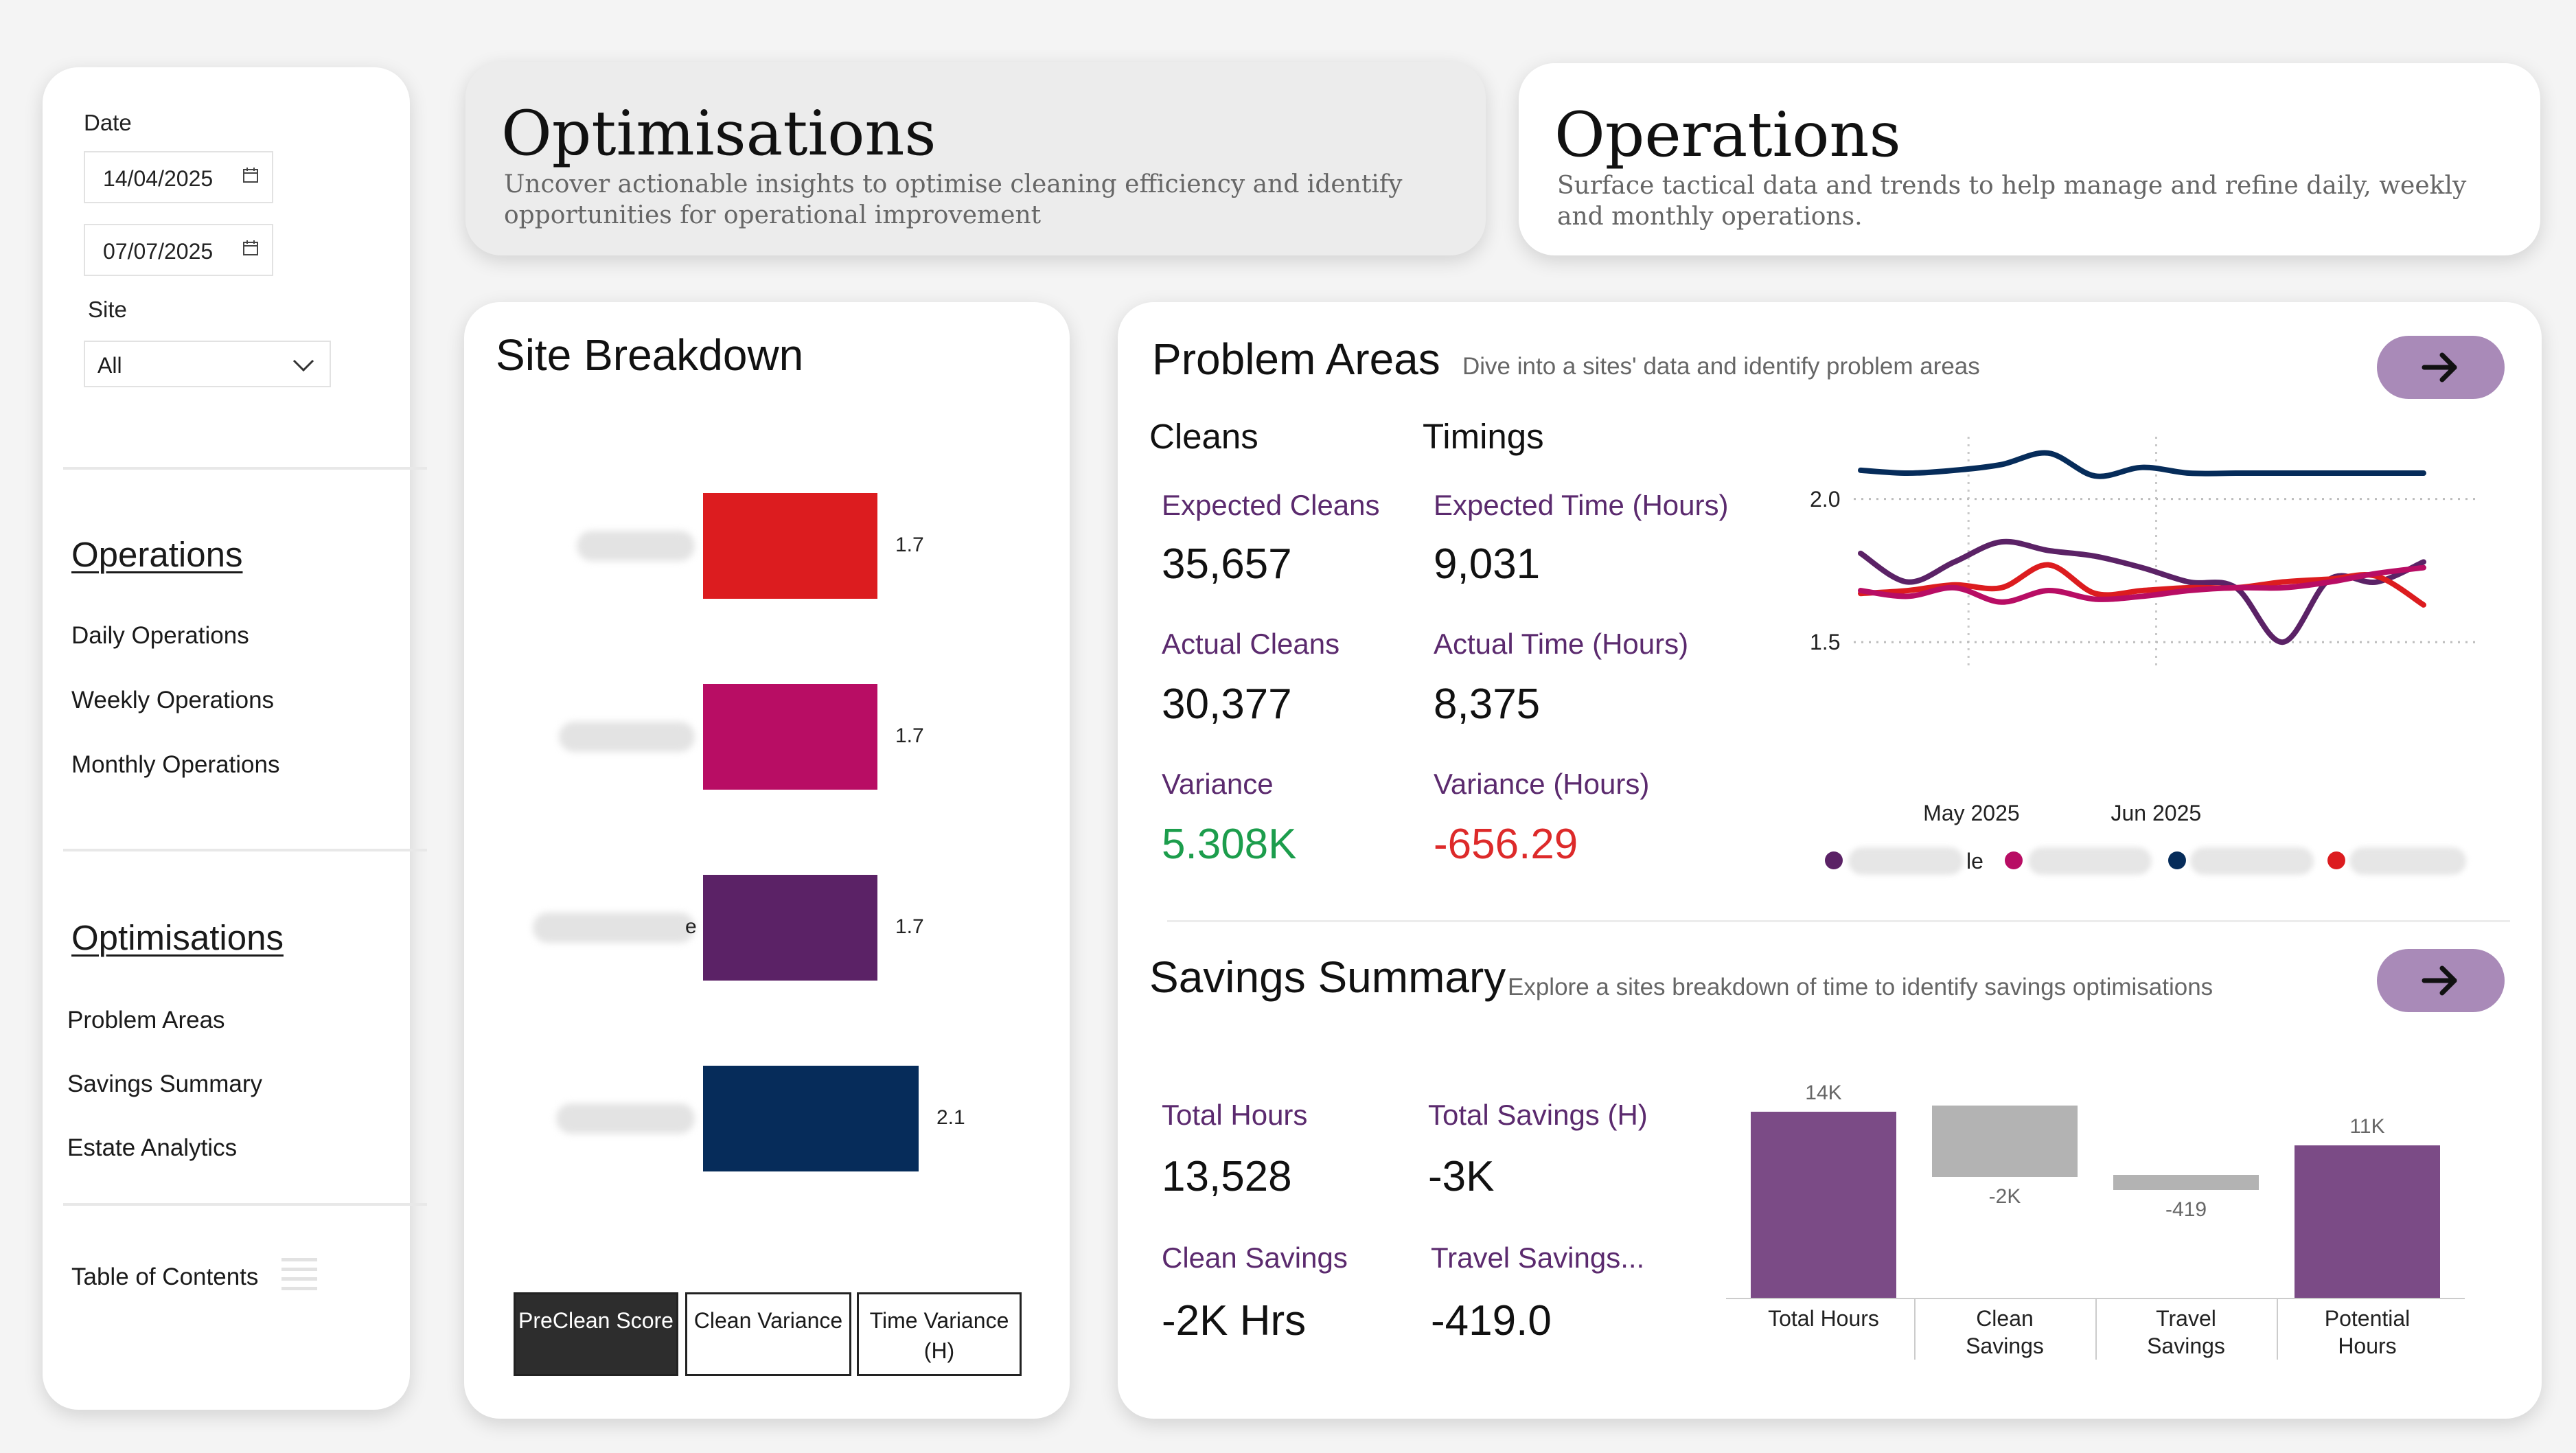  Describe the element at coordinates (1235, 1115) in the screenshot. I see `total-hours-label: Total Hours` at that location.